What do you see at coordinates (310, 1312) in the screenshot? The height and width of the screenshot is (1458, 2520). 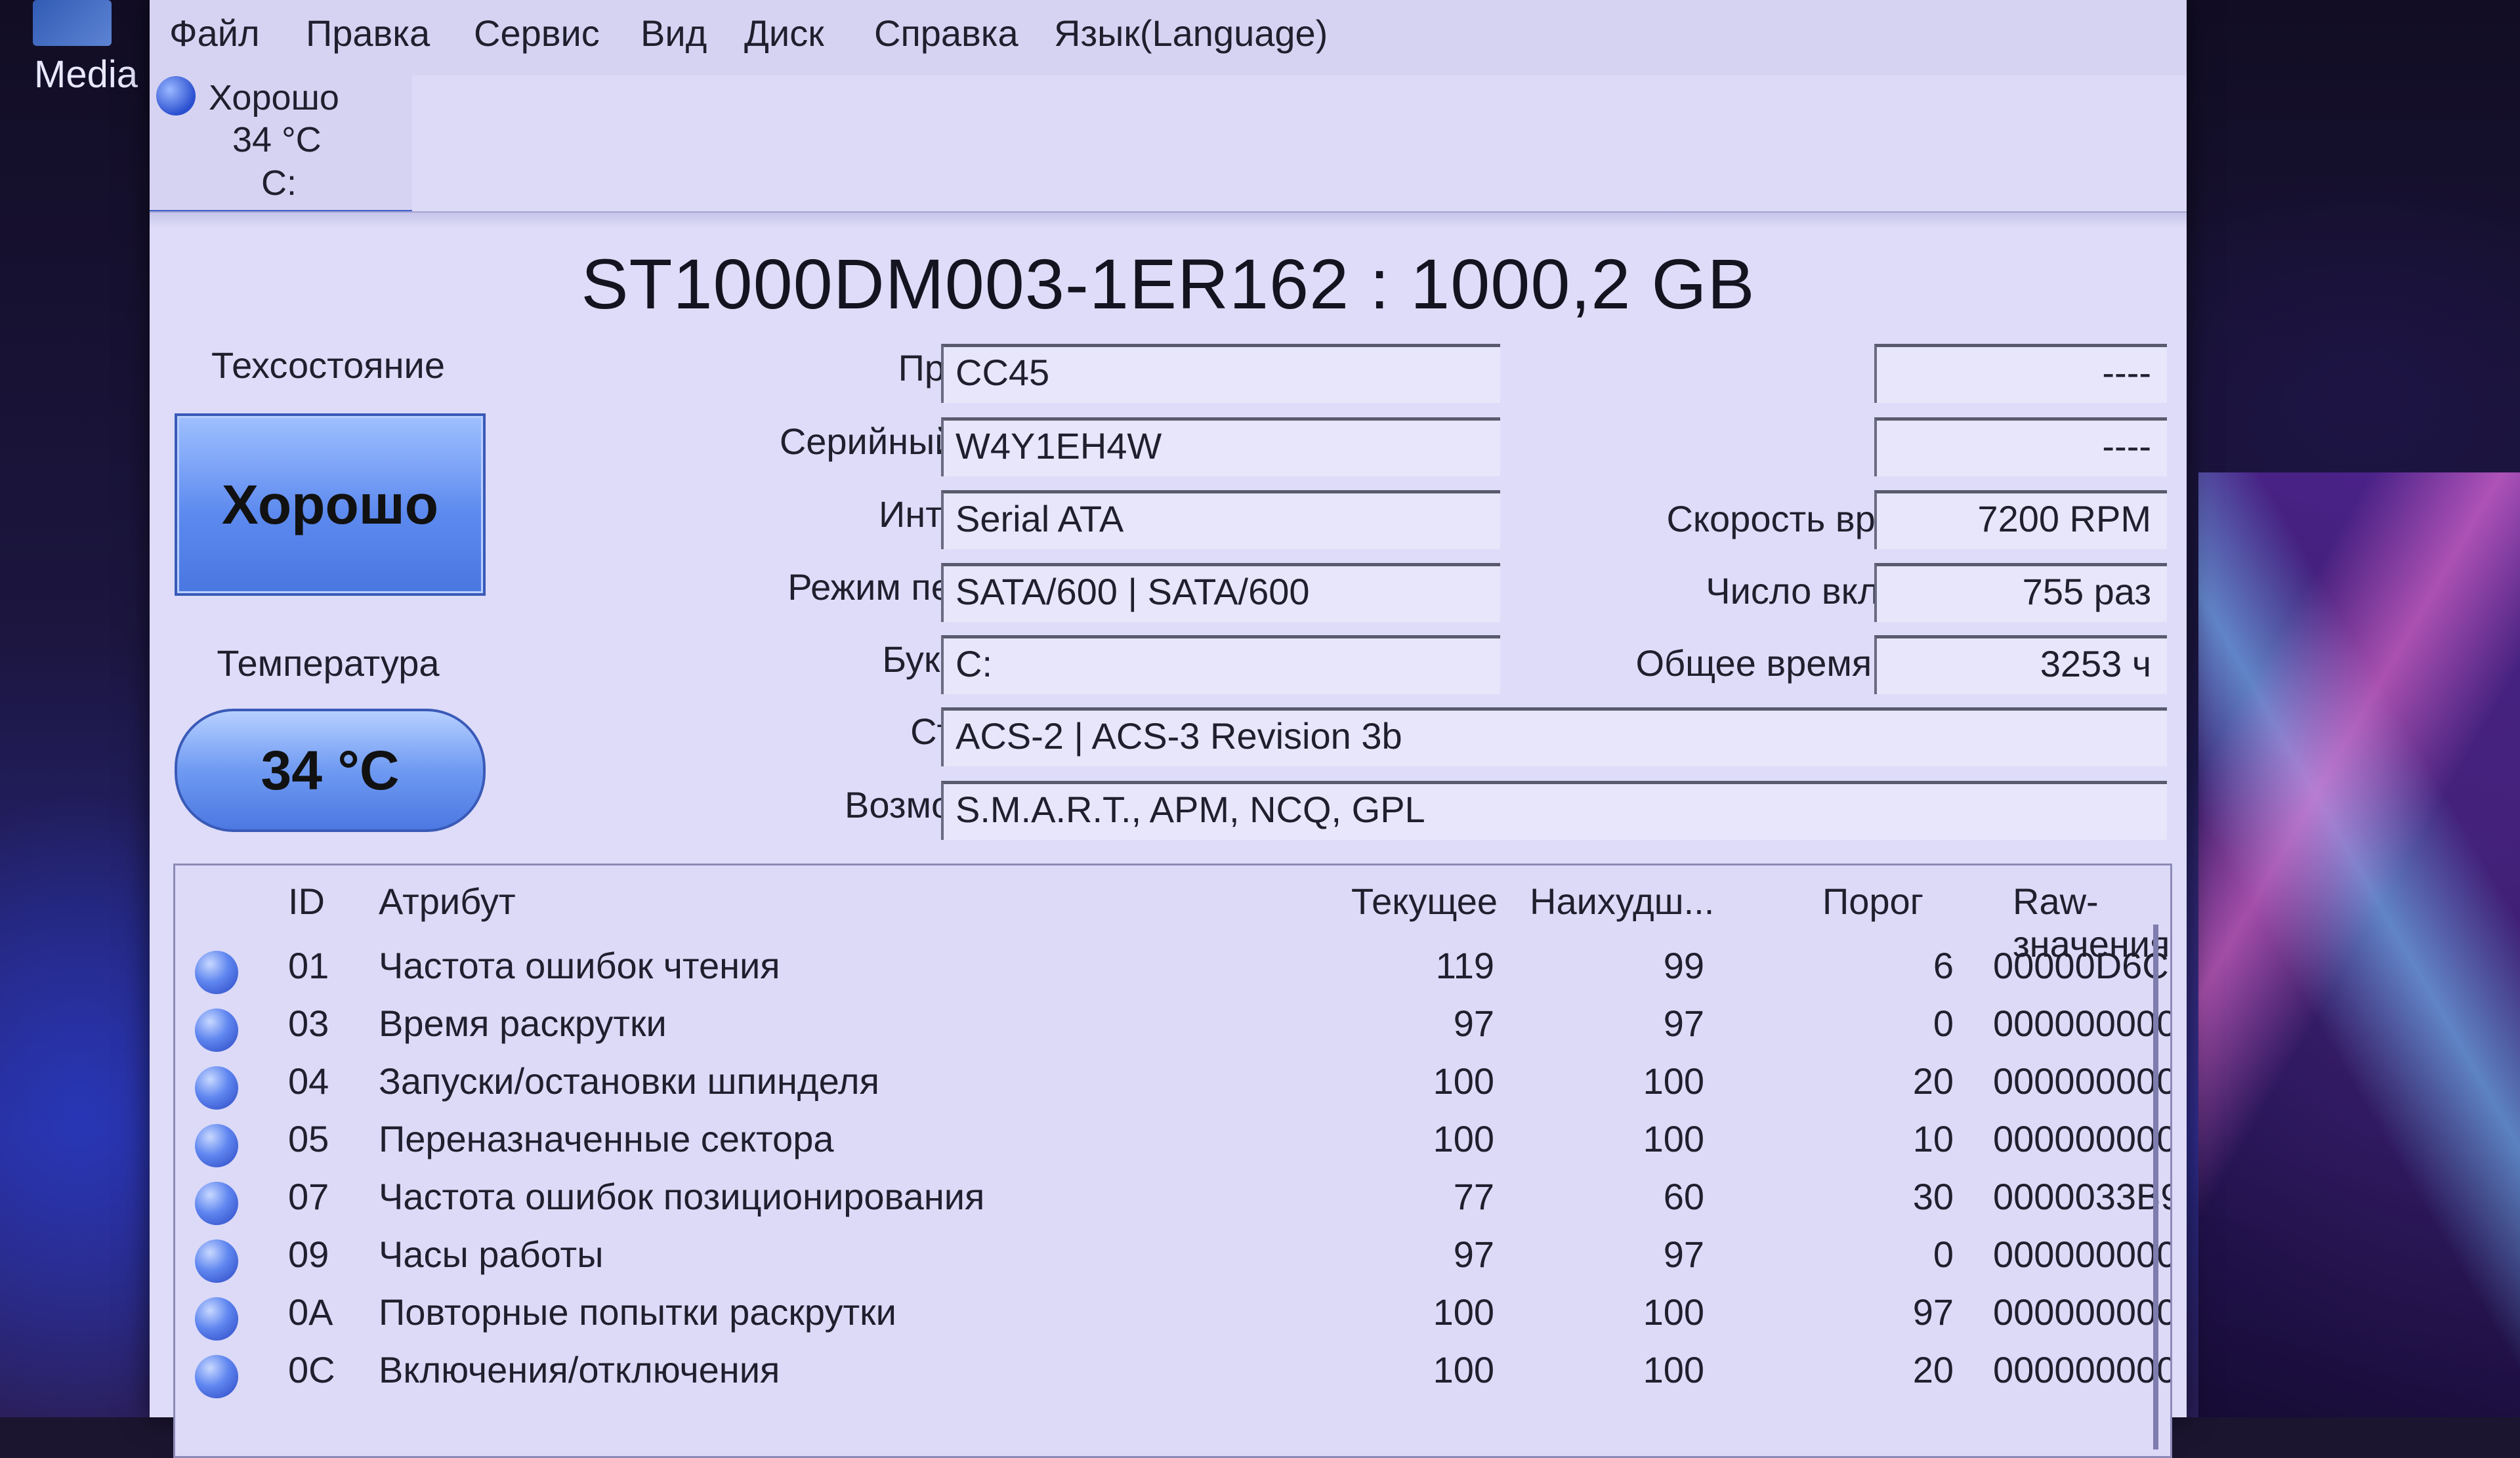 I see `row-id: 0A` at bounding box center [310, 1312].